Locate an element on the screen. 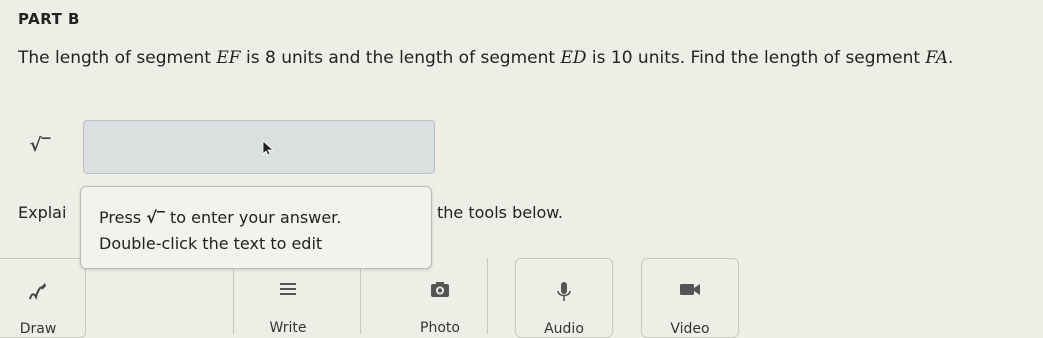 The image size is (1043, 338). answer-input is located at coordinates (259, 147).